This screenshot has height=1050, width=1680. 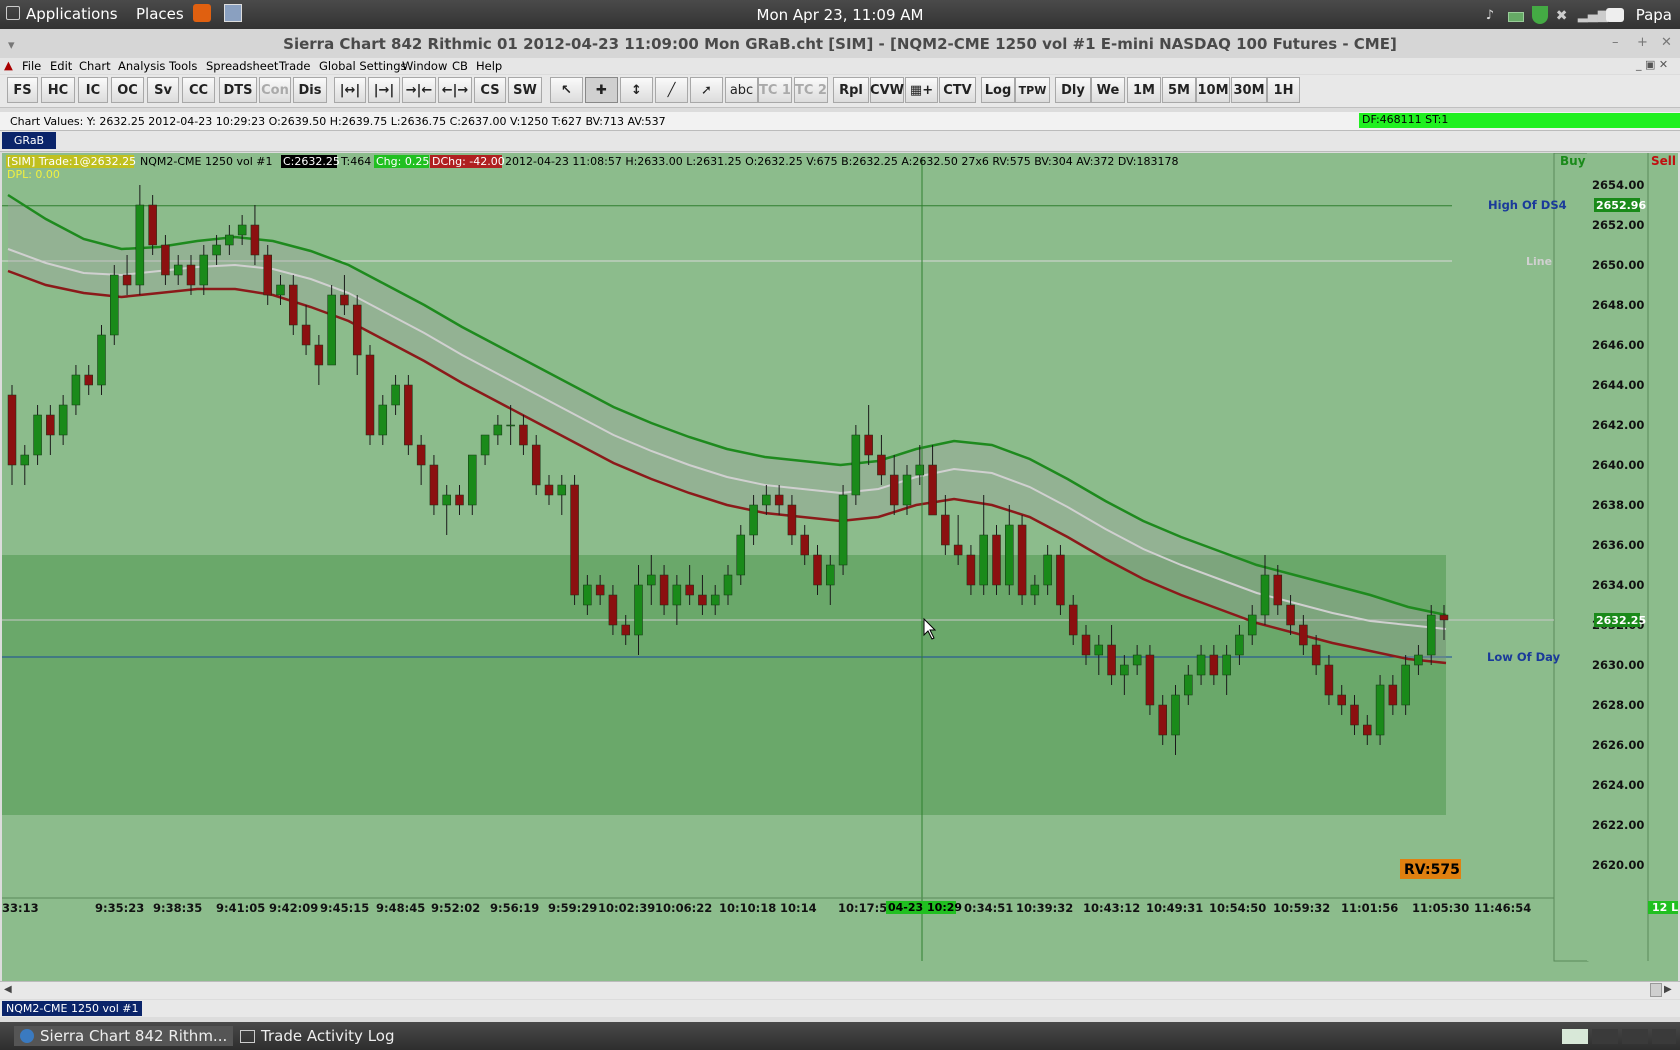 I want to click on rpl-button: Rpl, so click(x=851, y=90).